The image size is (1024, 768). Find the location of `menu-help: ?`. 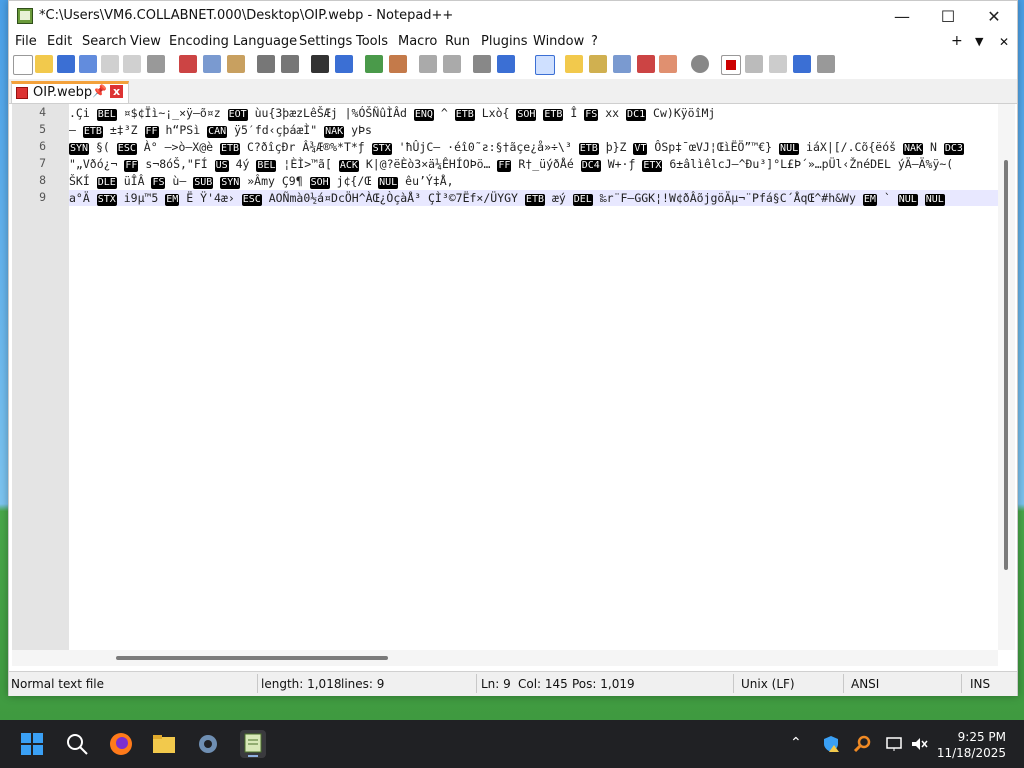

menu-help: ? is located at coordinates (594, 41).